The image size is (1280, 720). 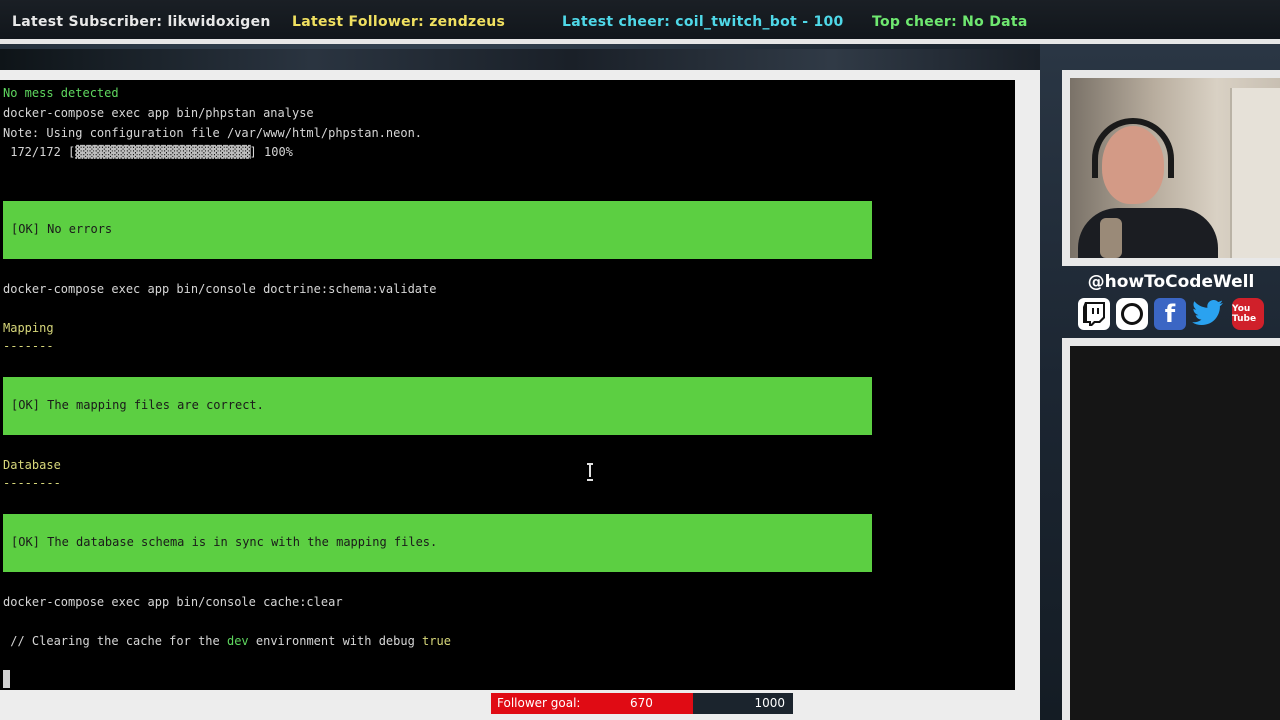 What do you see at coordinates (335, 641) in the screenshot?
I see `clear-mid: environment with debug` at bounding box center [335, 641].